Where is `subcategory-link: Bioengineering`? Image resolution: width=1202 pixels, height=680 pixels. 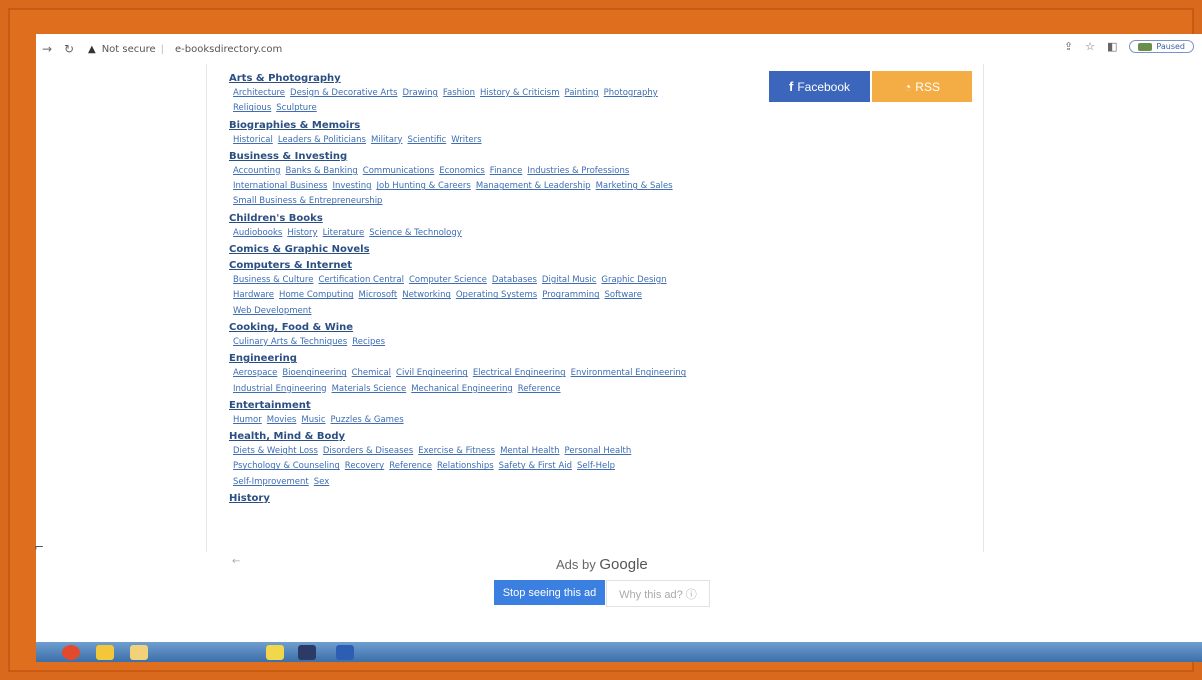 subcategory-link: Bioengineering is located at coordinates (314, 373).